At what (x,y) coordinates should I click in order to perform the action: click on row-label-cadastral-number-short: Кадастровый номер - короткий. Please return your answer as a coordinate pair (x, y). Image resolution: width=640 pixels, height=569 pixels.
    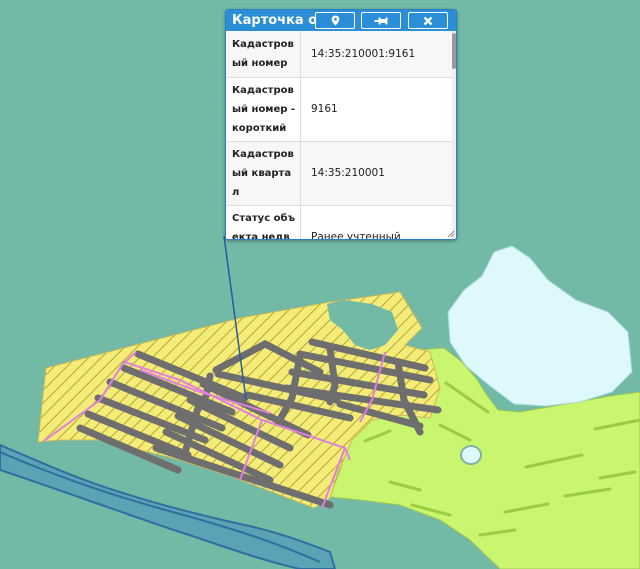
    Looking at the image, I should click on (263, 109).